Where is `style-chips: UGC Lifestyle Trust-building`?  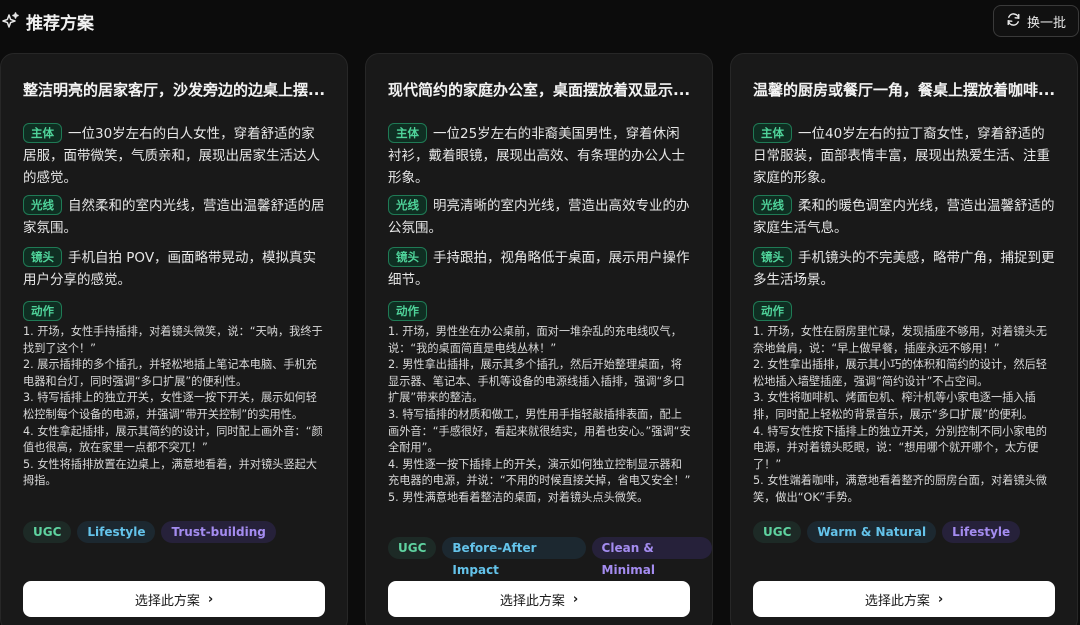
style-chips: UGC Lifestyle Trust-building is located at coordinates (149, 532).